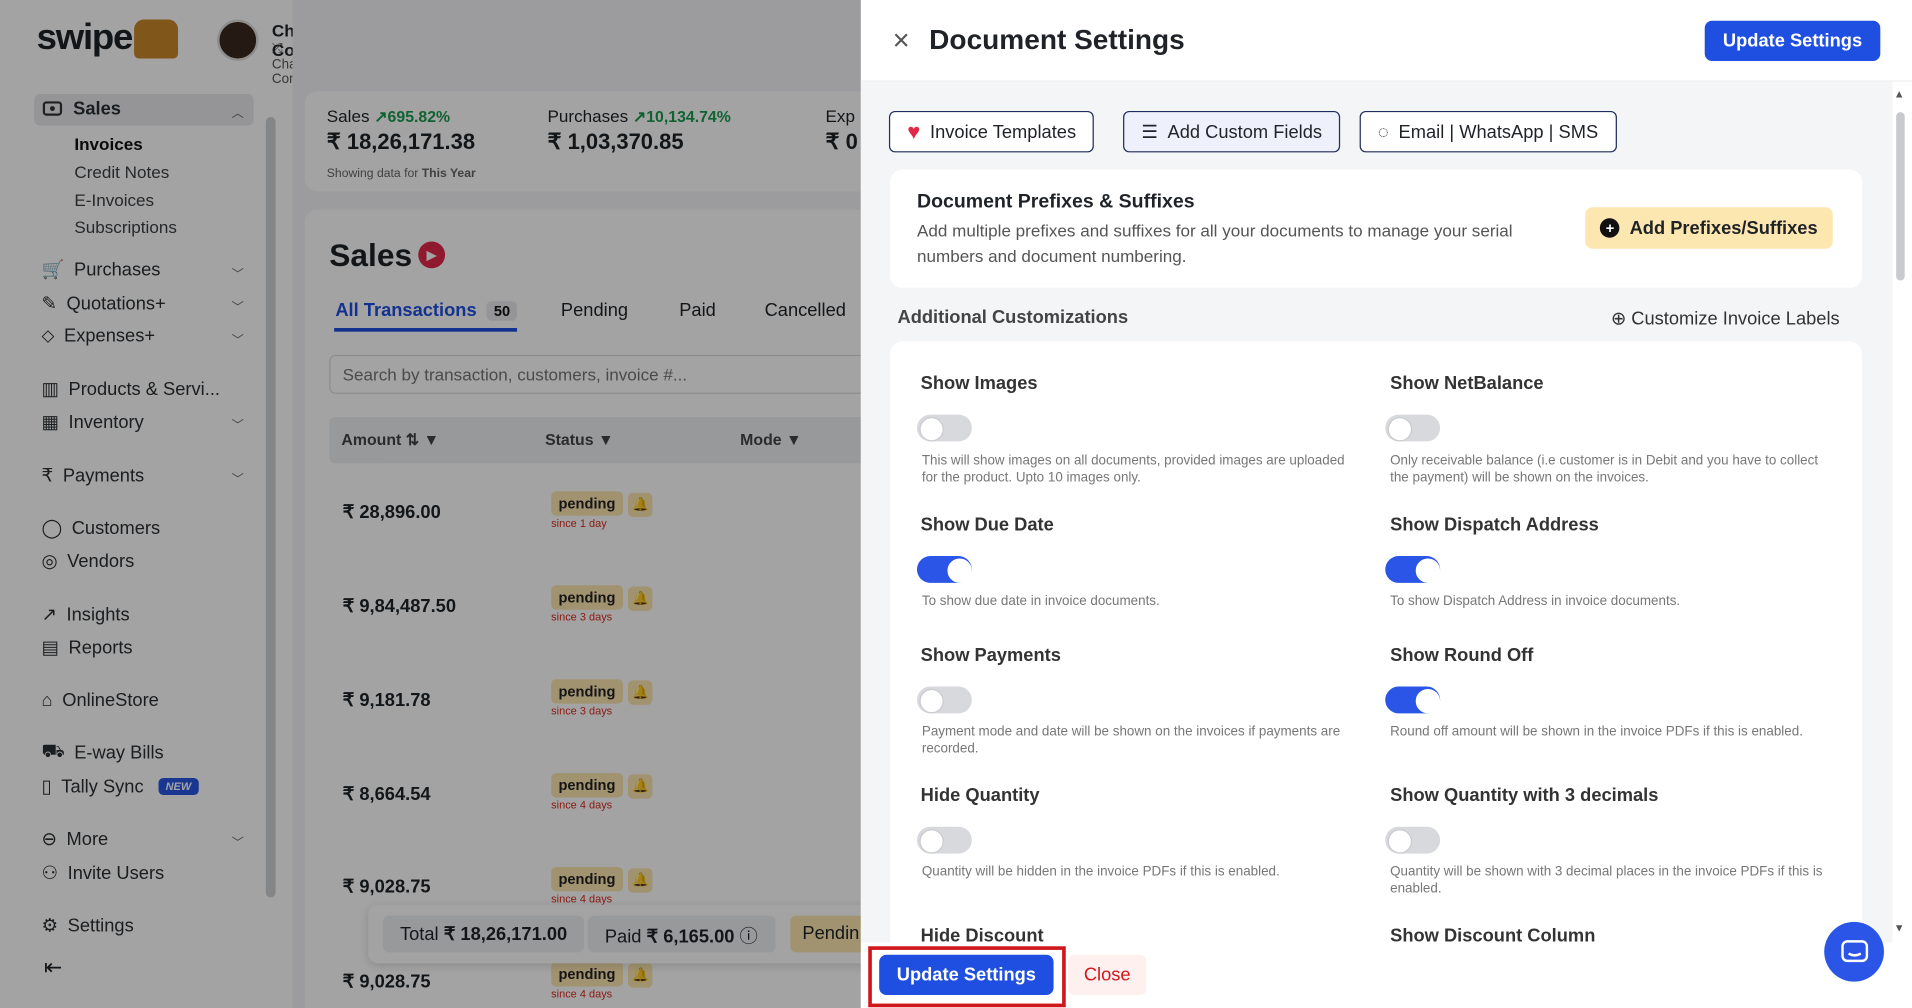 The image size is (1912, 1008). Describe the element at coordinates (944, 569) in the screenshot. I see `show-due-date-toggle` at that location.